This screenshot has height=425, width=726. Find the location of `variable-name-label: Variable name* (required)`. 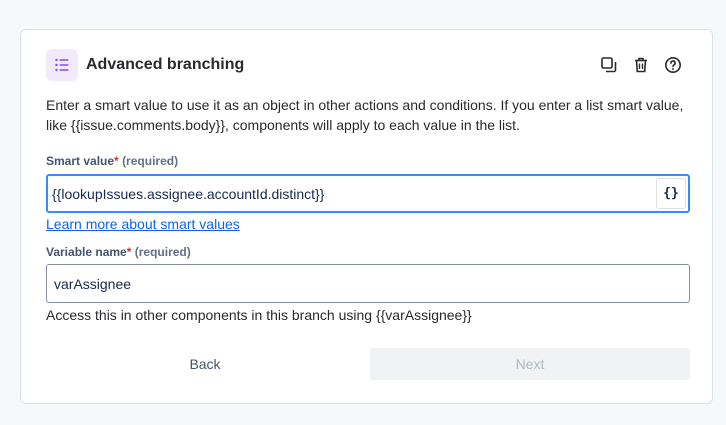

variable-name-label: Variable name* (required) is located at coordinates (118, 252).